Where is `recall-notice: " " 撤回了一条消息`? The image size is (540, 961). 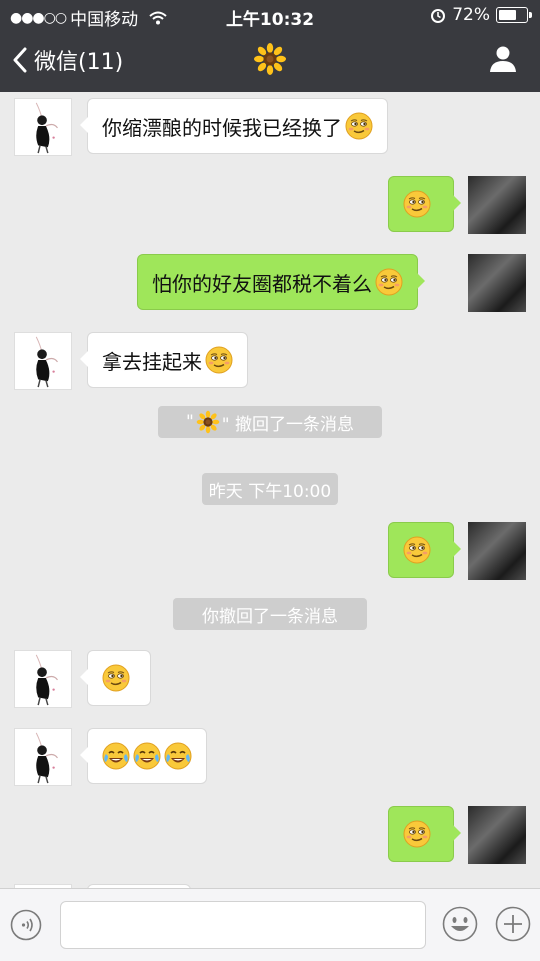 recall-notice: " " 撤回了一条消息 is located at coordinates (270, 422).